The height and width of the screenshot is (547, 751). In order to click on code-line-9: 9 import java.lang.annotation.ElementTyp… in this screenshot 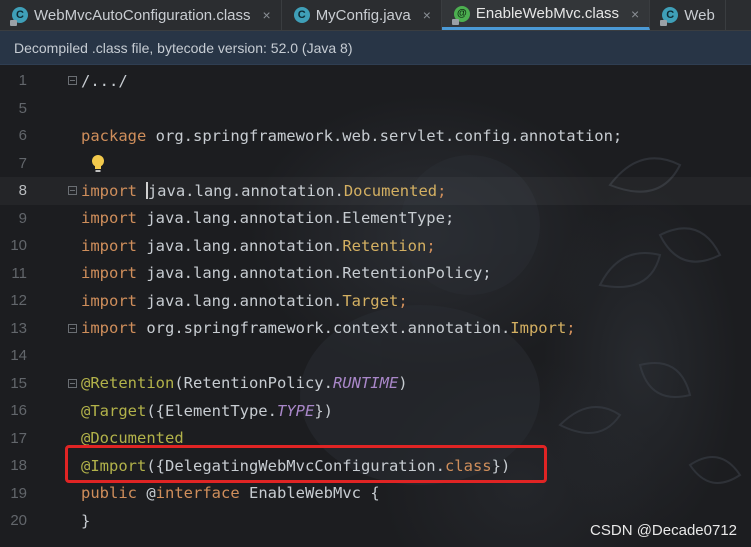, I will do `click(375, 219)`.